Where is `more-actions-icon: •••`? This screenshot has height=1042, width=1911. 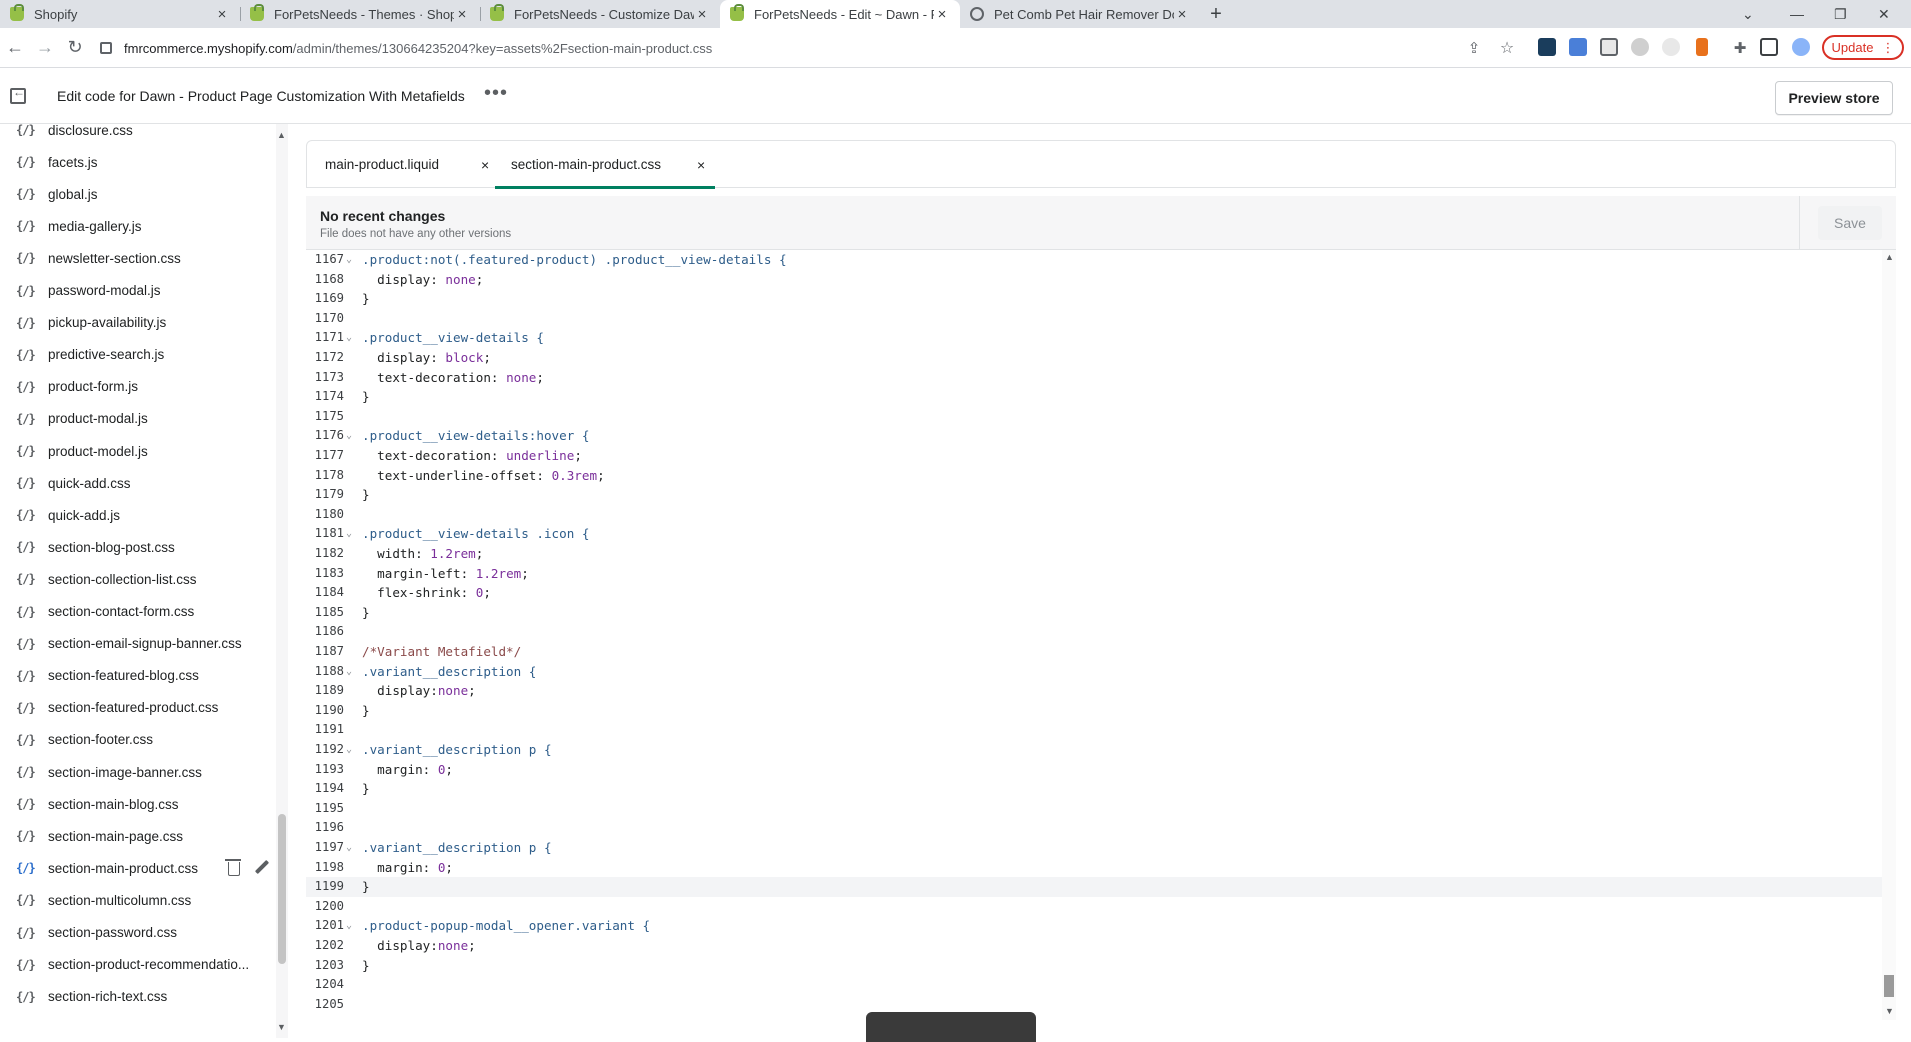 more-actions-icon: ••• is located at coordinates (496, 93).